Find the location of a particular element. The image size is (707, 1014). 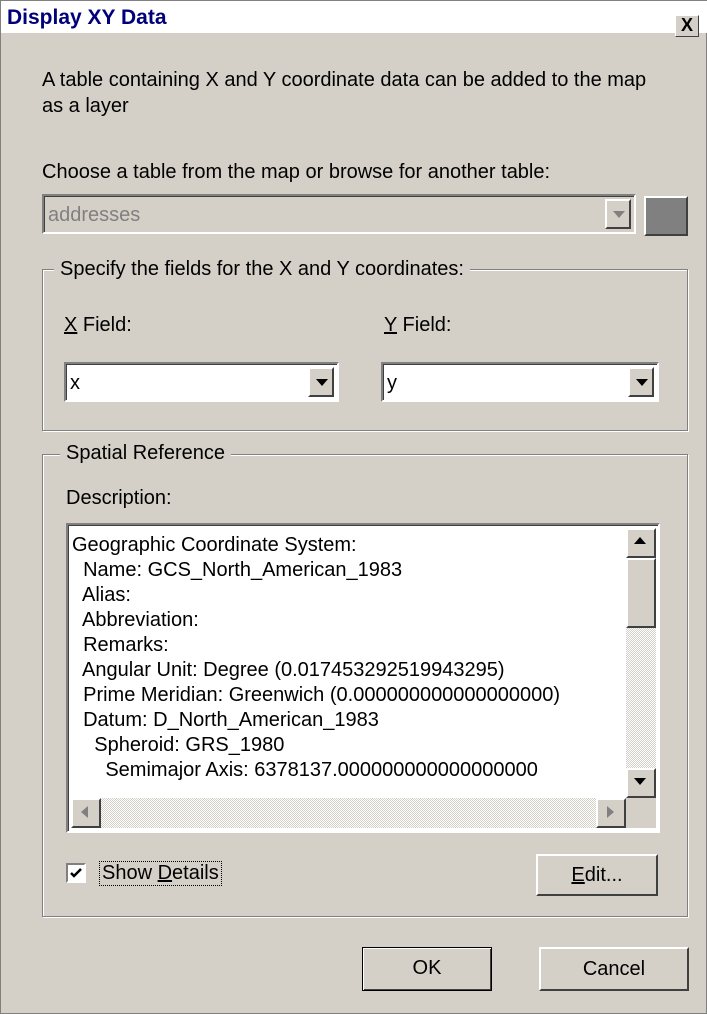

table-dropdown-arrow-icon is located at coordinates (618, 214).